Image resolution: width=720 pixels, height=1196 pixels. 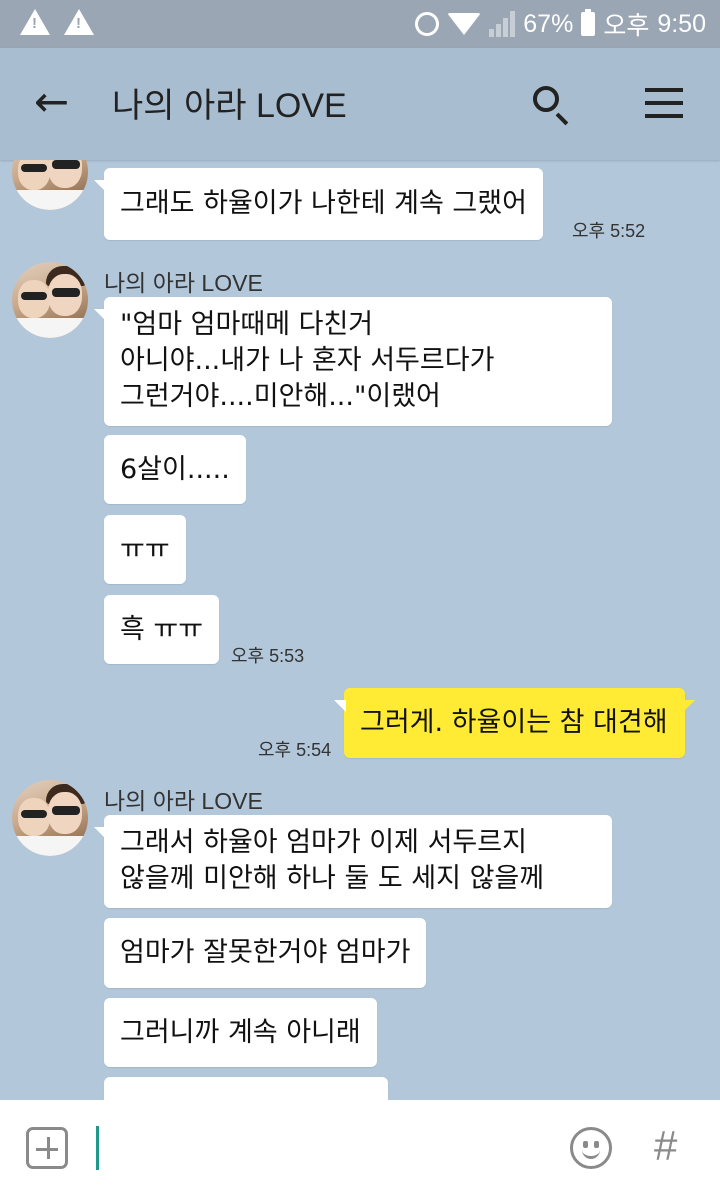 What do you see at coordinates (268, 656) in the screenshot?
I see `message-time: 오후 5:53` at bounding box center [268, 656].